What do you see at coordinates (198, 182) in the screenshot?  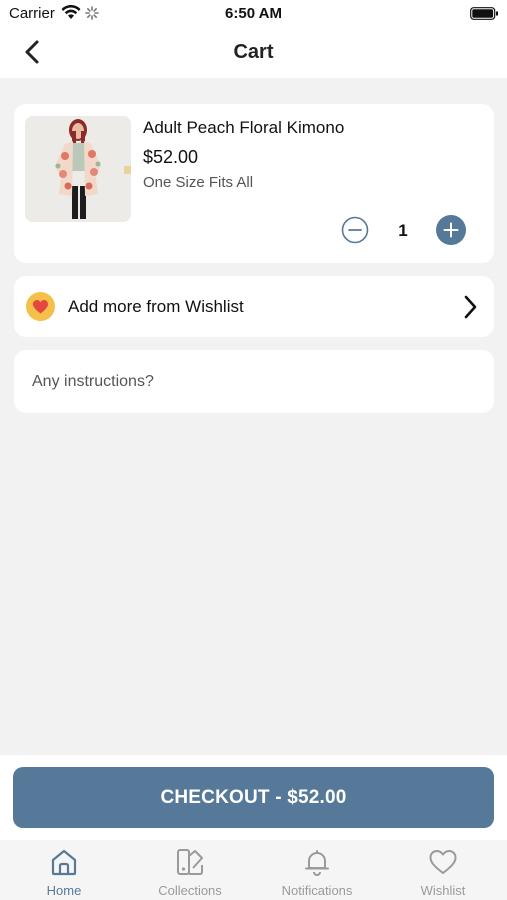 I see `product-variant: One Size Fits All` at bounding box center [198, 182].